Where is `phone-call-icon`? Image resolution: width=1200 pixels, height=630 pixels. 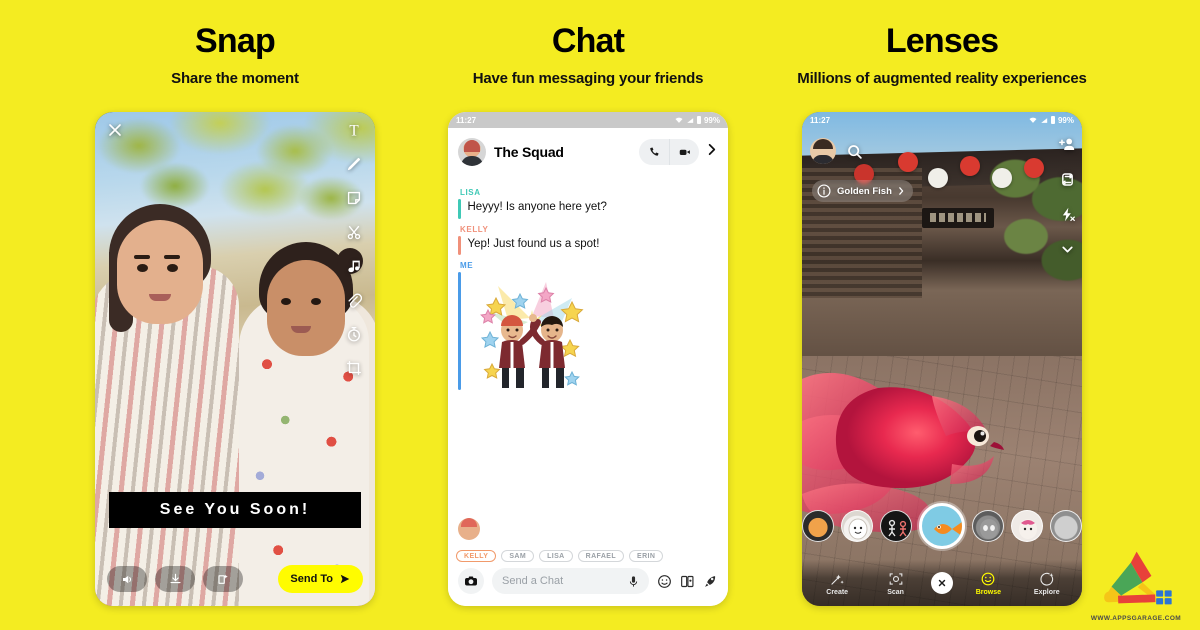
phone-call-icon is located at coordinates (654, 152).